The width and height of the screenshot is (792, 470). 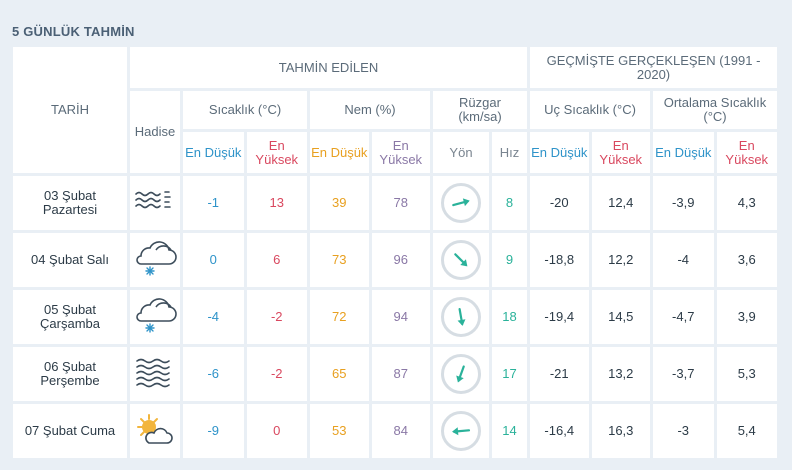 What do you see at coordinates (400, 374) in the screenshot?
I see `humidity-max: 87` at bounding box center [400, 374].